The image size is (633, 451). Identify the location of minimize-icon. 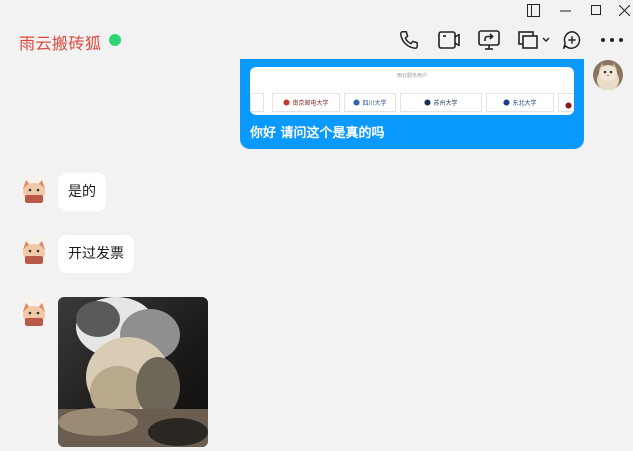
(565, 10).